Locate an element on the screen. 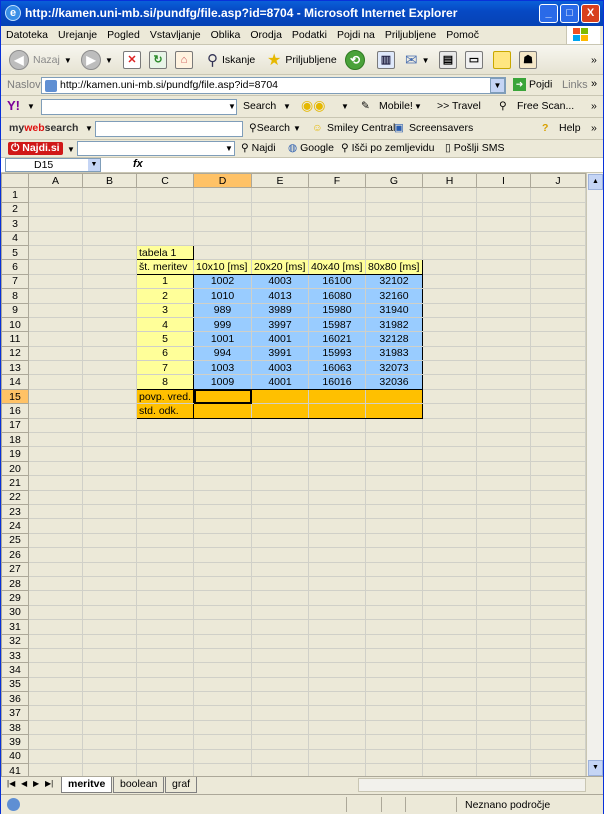 The width and height of the screenshot is (604, 814). data-cell: 999 is located at coordinates (222, 324).